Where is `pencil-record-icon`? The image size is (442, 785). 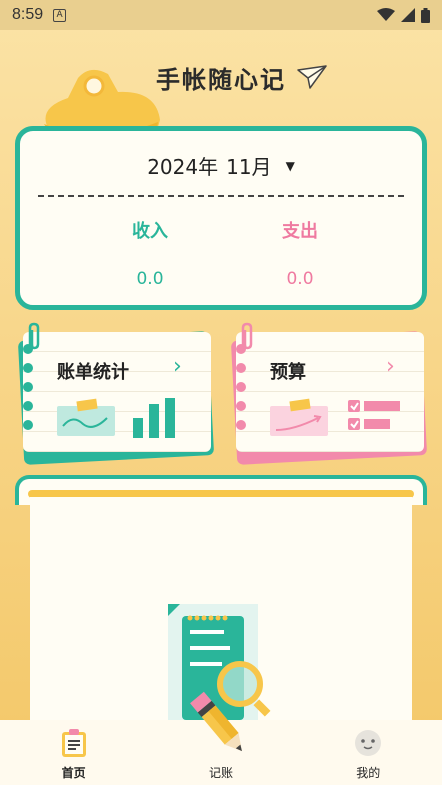
pencil-record-icon is located at coordinates (221, 723).